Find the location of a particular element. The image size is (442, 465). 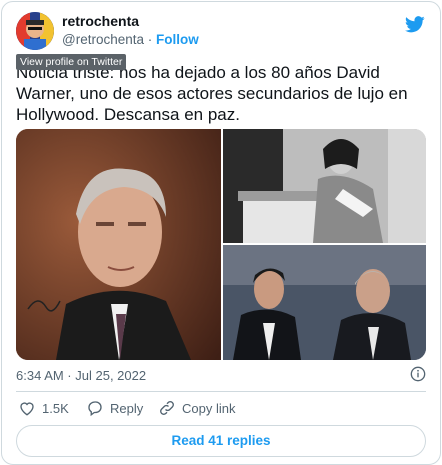

like-count: 1.5K is located at coordinates (55, 408).